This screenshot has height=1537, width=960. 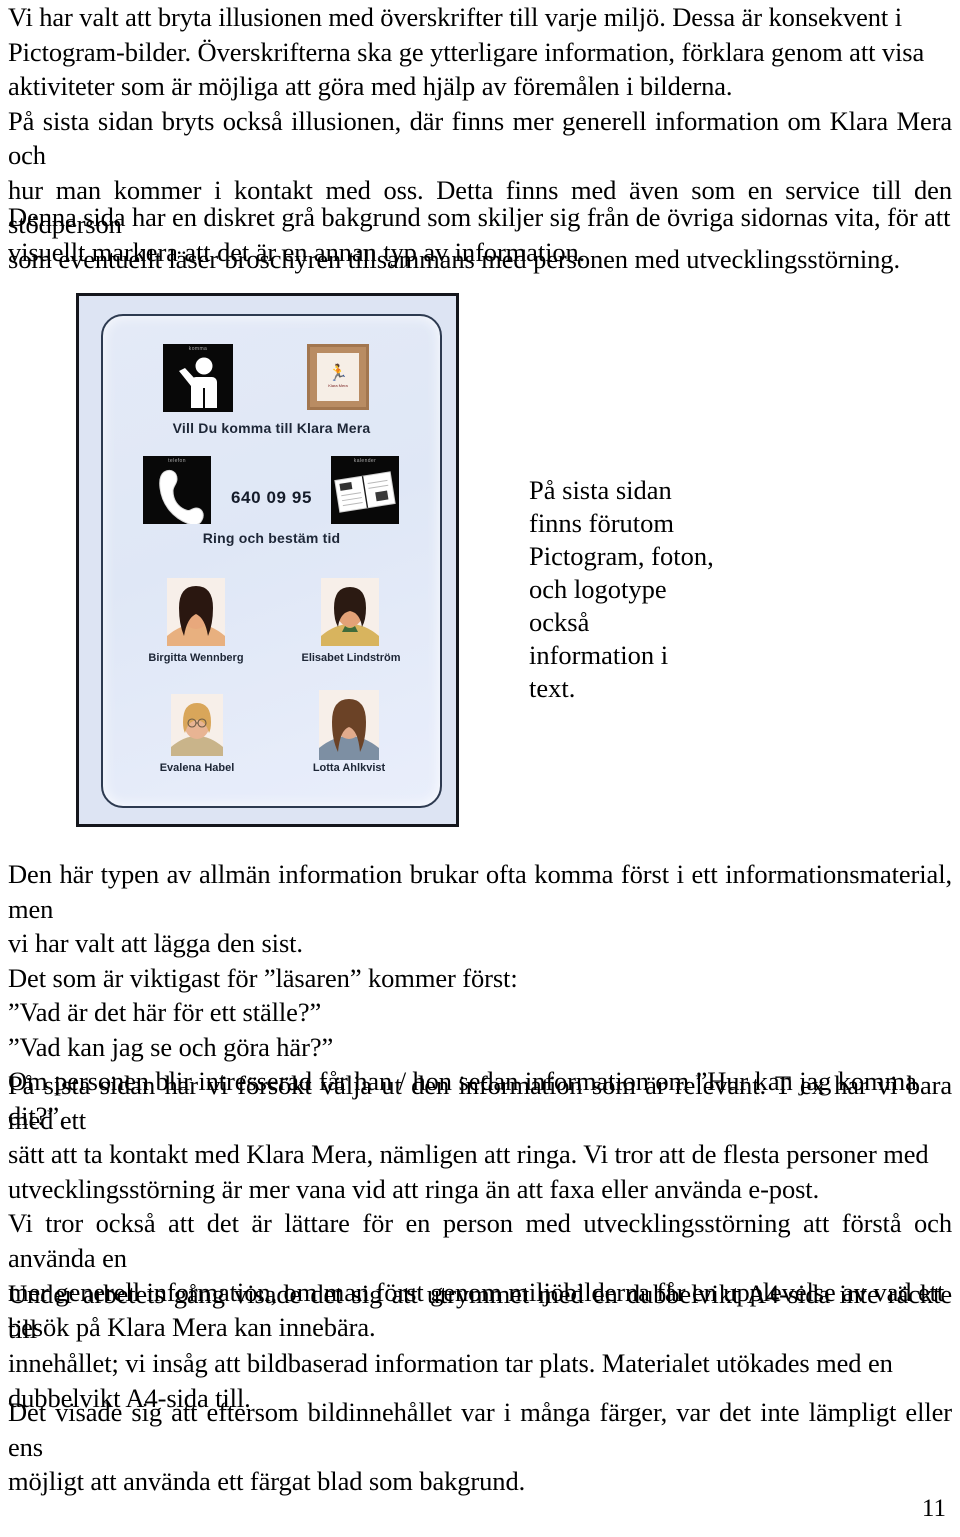 What do you see at coordinates (559, 622) in the screenshot?
I see `text-line: också` at bounding box center [559, 622].